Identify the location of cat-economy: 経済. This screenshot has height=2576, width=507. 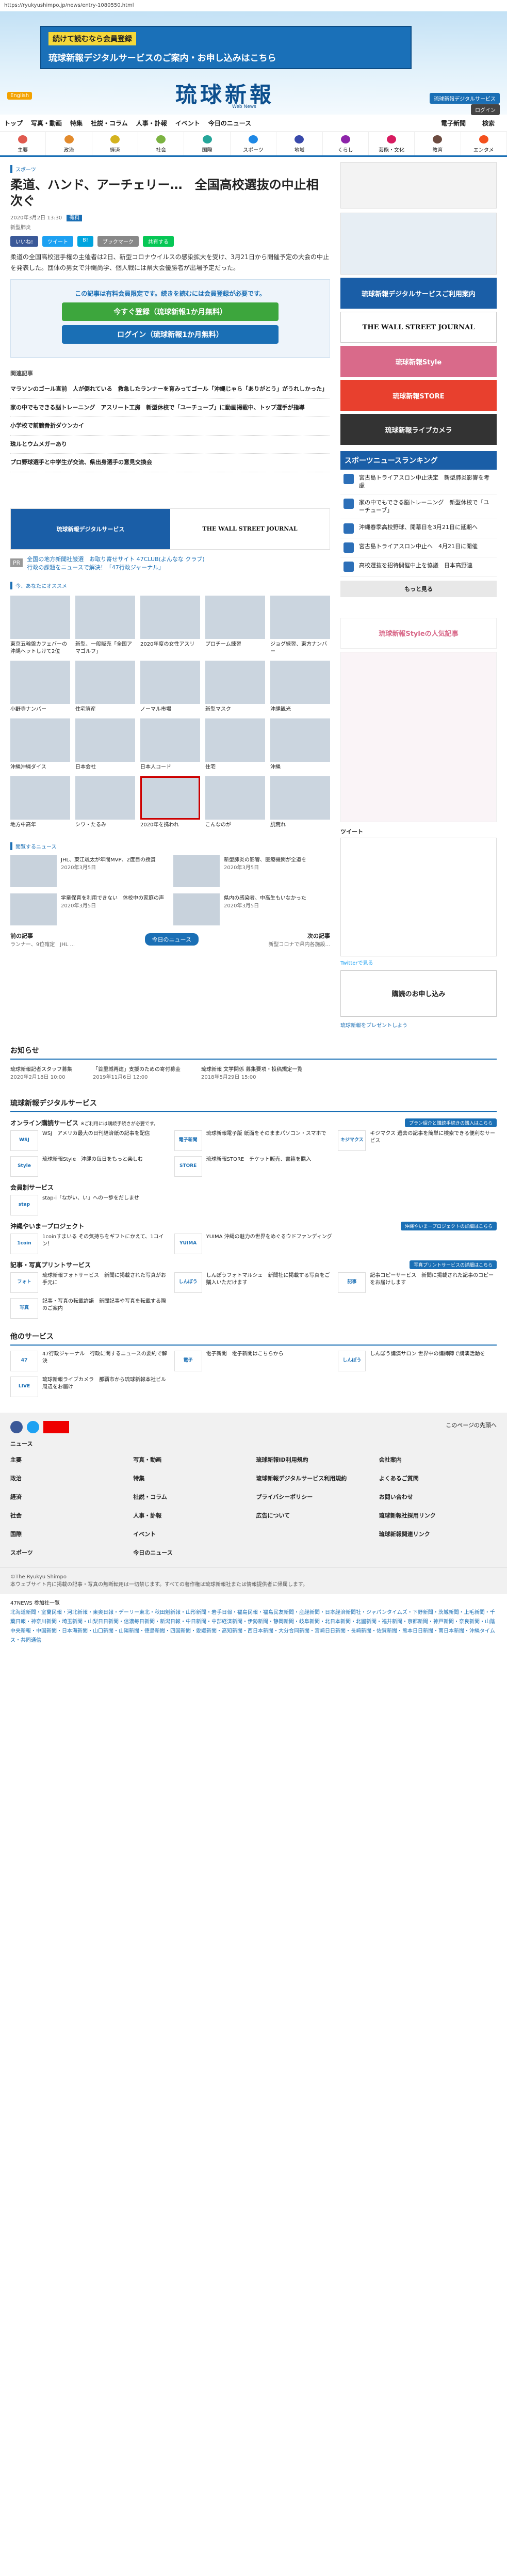
(115, 143).